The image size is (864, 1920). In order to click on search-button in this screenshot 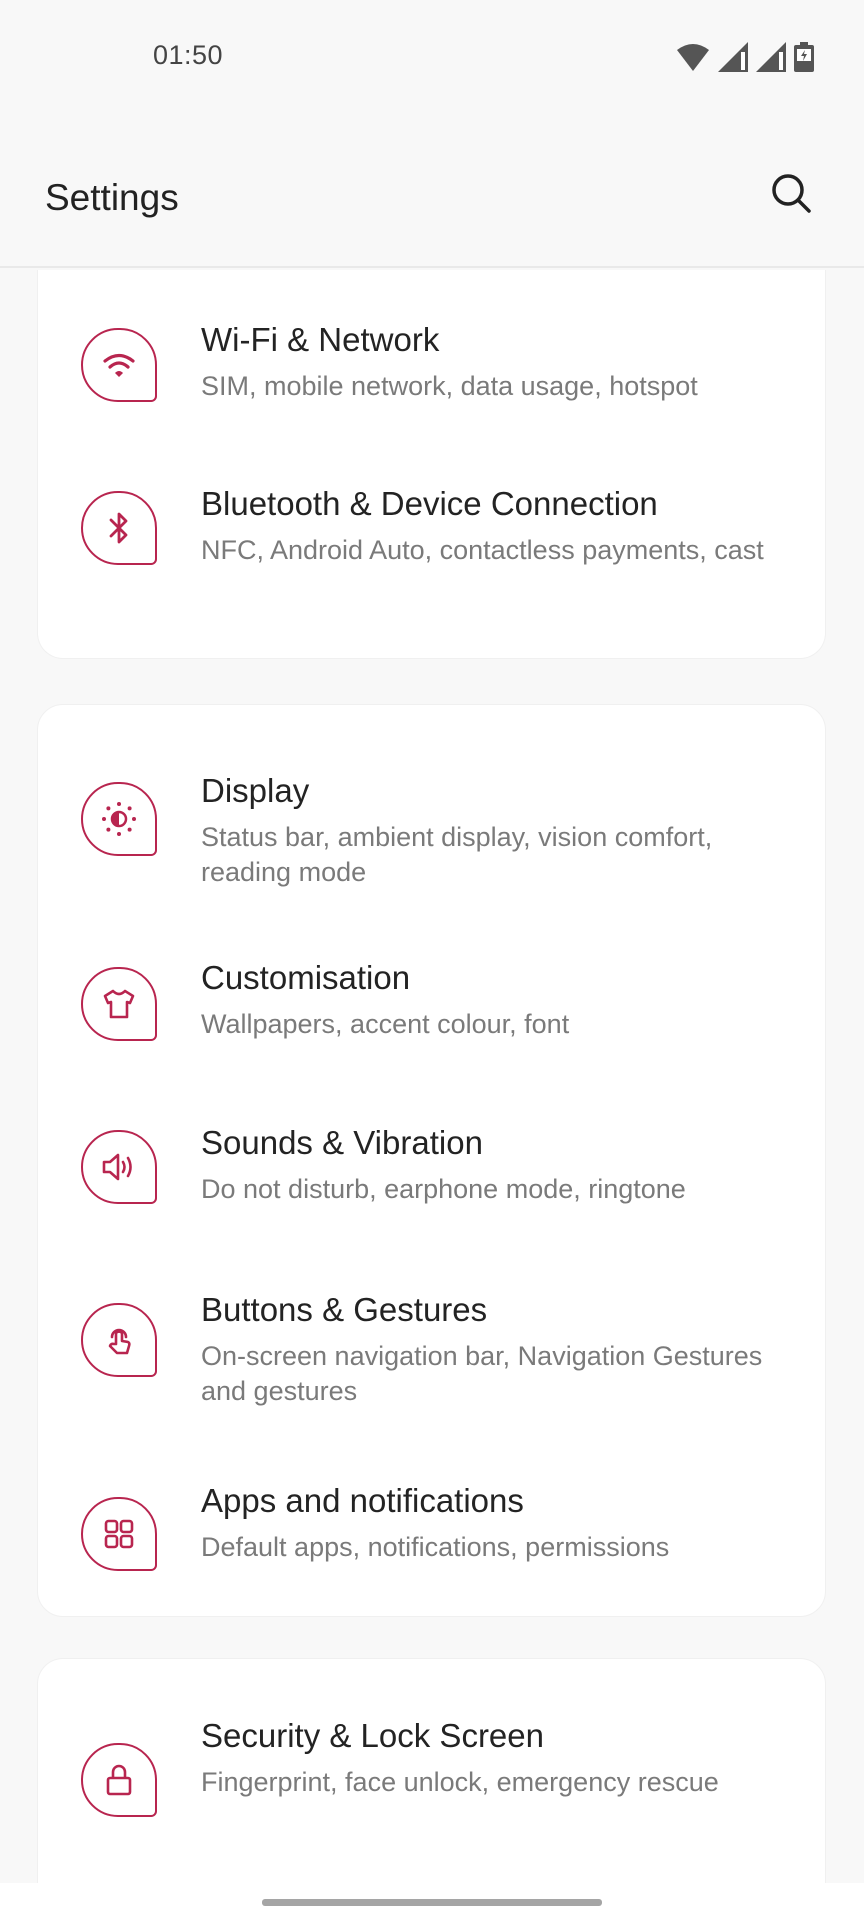, I will do `click(791, 193)`.